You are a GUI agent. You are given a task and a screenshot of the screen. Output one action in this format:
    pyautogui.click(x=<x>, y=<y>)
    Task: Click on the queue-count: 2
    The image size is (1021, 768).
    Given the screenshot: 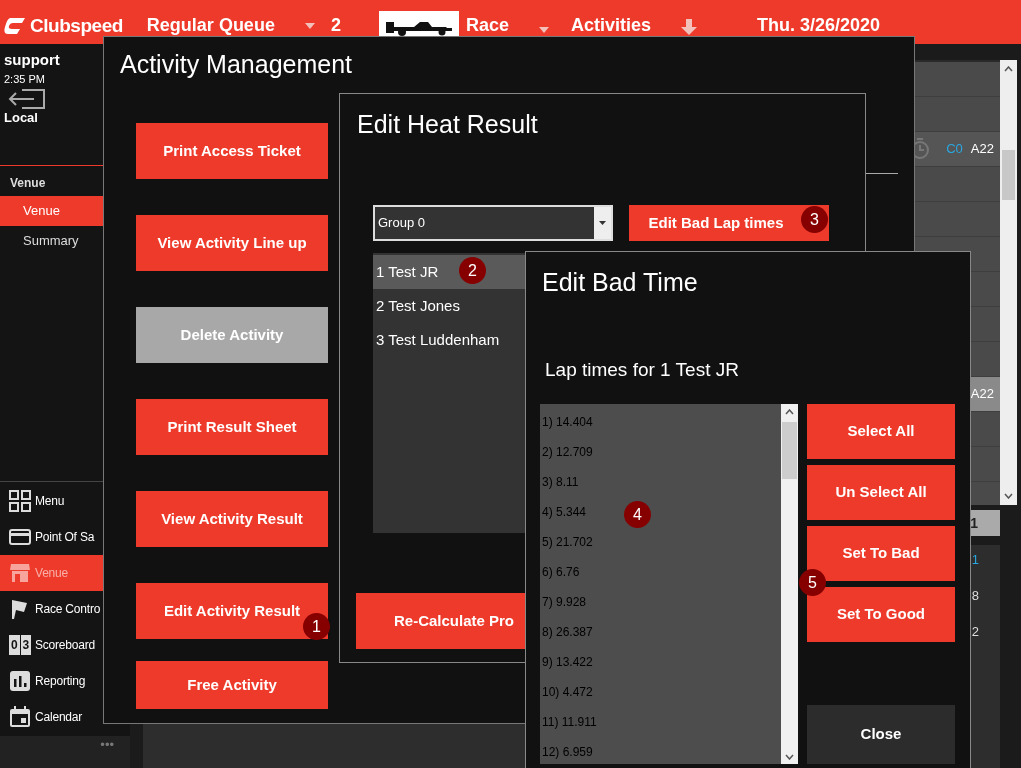 What is the action you would take?
    pyautogui.click(x=335, y=25)
    